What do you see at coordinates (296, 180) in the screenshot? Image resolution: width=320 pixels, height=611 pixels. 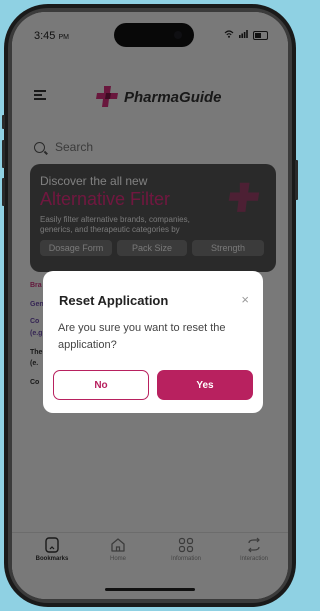 I see `side-button-power` at bounding box center [296, 180].